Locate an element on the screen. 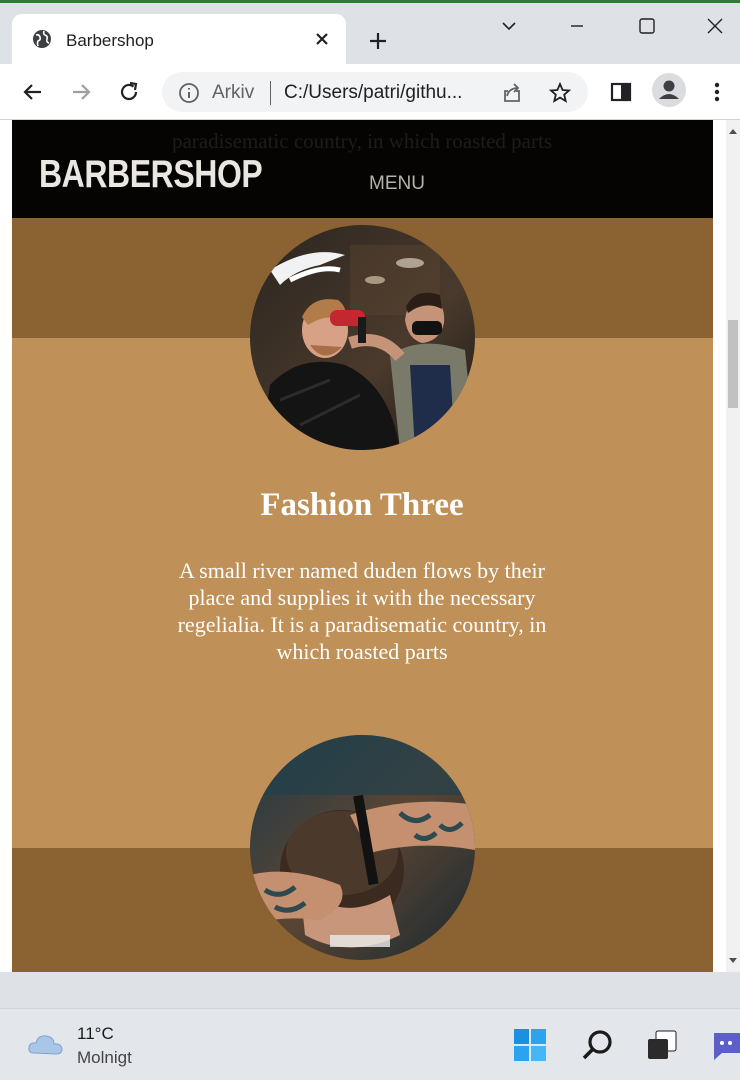 This screenshot has width=740, height=1080. task-view-icon is located at coordinates (662, 1045).